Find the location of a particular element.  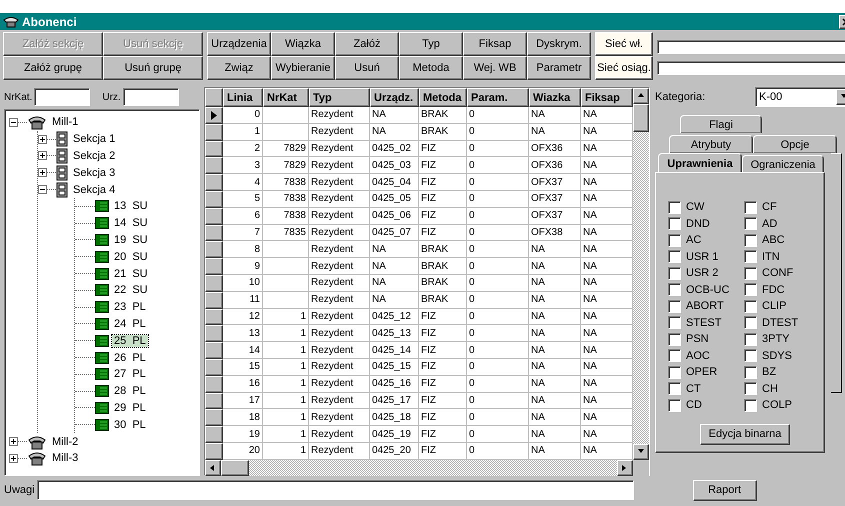

tree-item: Sekcja 3 is located at coordinates (94, 172).